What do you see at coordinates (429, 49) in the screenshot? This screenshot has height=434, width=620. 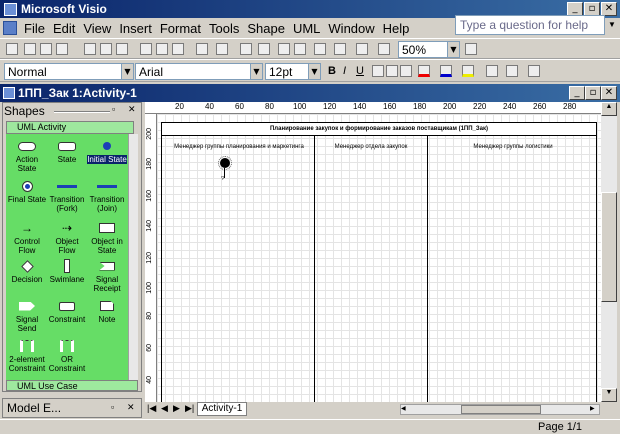 I see `zoom-select: 50% ▼` at bounding box center [429, 49].